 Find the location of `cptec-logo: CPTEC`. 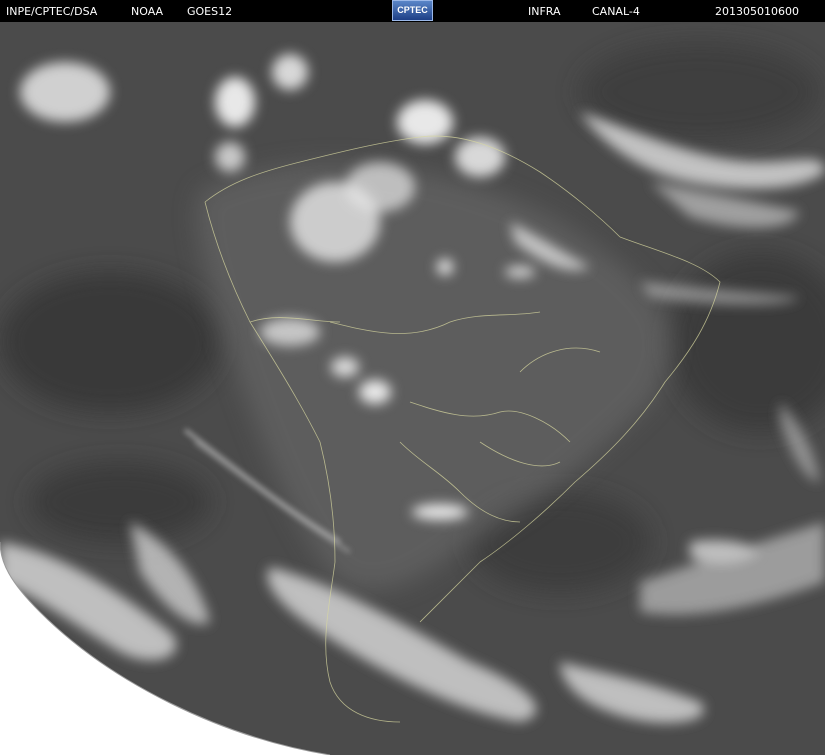

cptec-logo: CPTEC is located at coordinates (412, 10).